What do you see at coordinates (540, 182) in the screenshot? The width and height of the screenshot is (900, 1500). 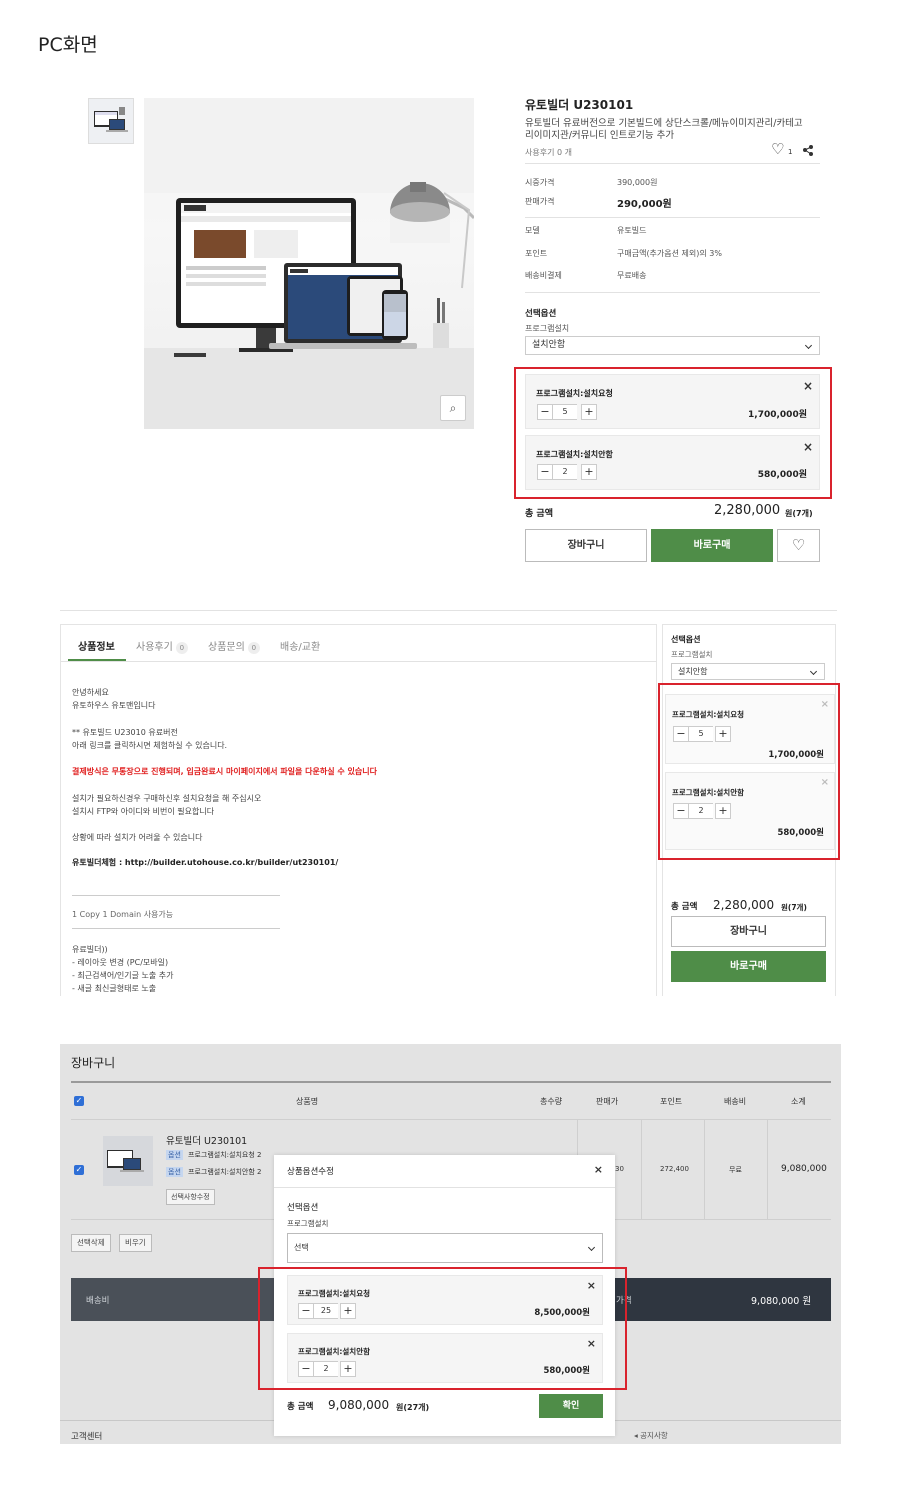 I see `retail-price-label: 시중가격` at bounding box center [540, 182].